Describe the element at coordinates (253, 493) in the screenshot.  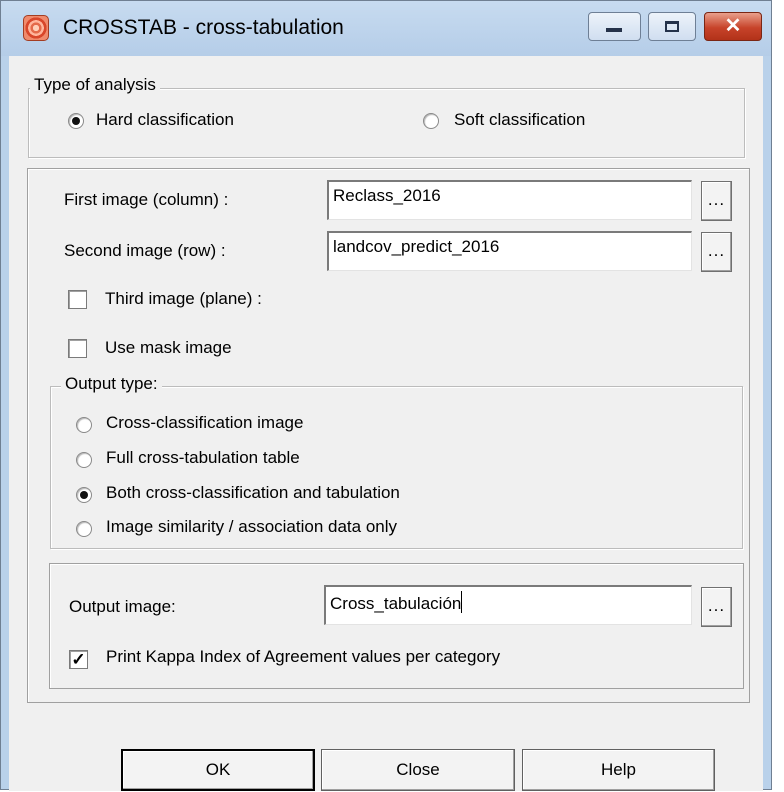
I see `both-classification-tabulation-label: Both cross-classification and tabulation` at that location.